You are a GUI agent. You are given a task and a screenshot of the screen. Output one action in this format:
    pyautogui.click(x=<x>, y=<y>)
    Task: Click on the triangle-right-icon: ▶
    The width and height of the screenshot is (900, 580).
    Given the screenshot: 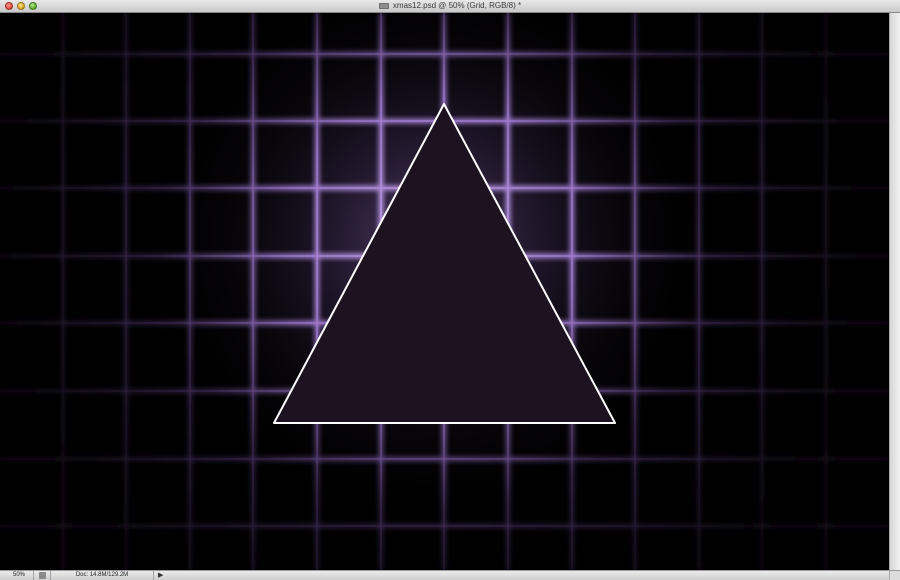 What is the action you would take?
    pyautogui.click(x=160, y=576)
    